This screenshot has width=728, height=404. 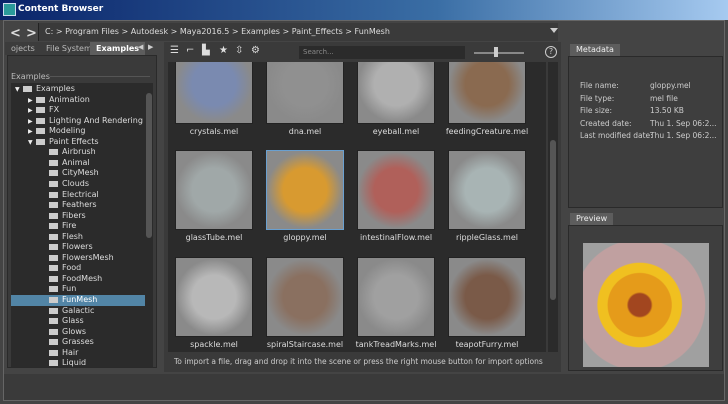 What do you see at coordinates (396, 344) in the screenshot?
I see `file-name: tankTreadMarks.mel` at bounding box center [396, 344].